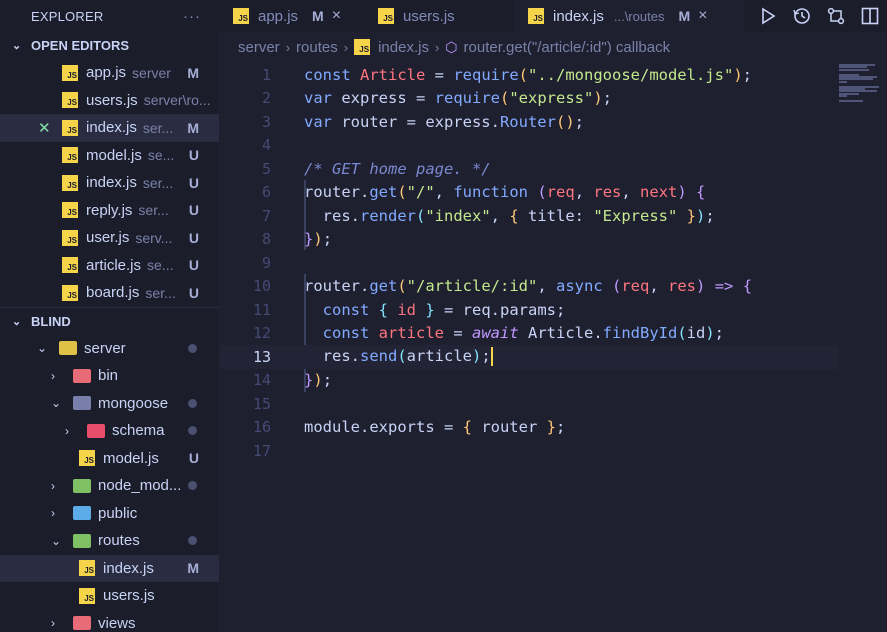  I want to click on code-line: 13 res.send(article);, so click(529, 357).